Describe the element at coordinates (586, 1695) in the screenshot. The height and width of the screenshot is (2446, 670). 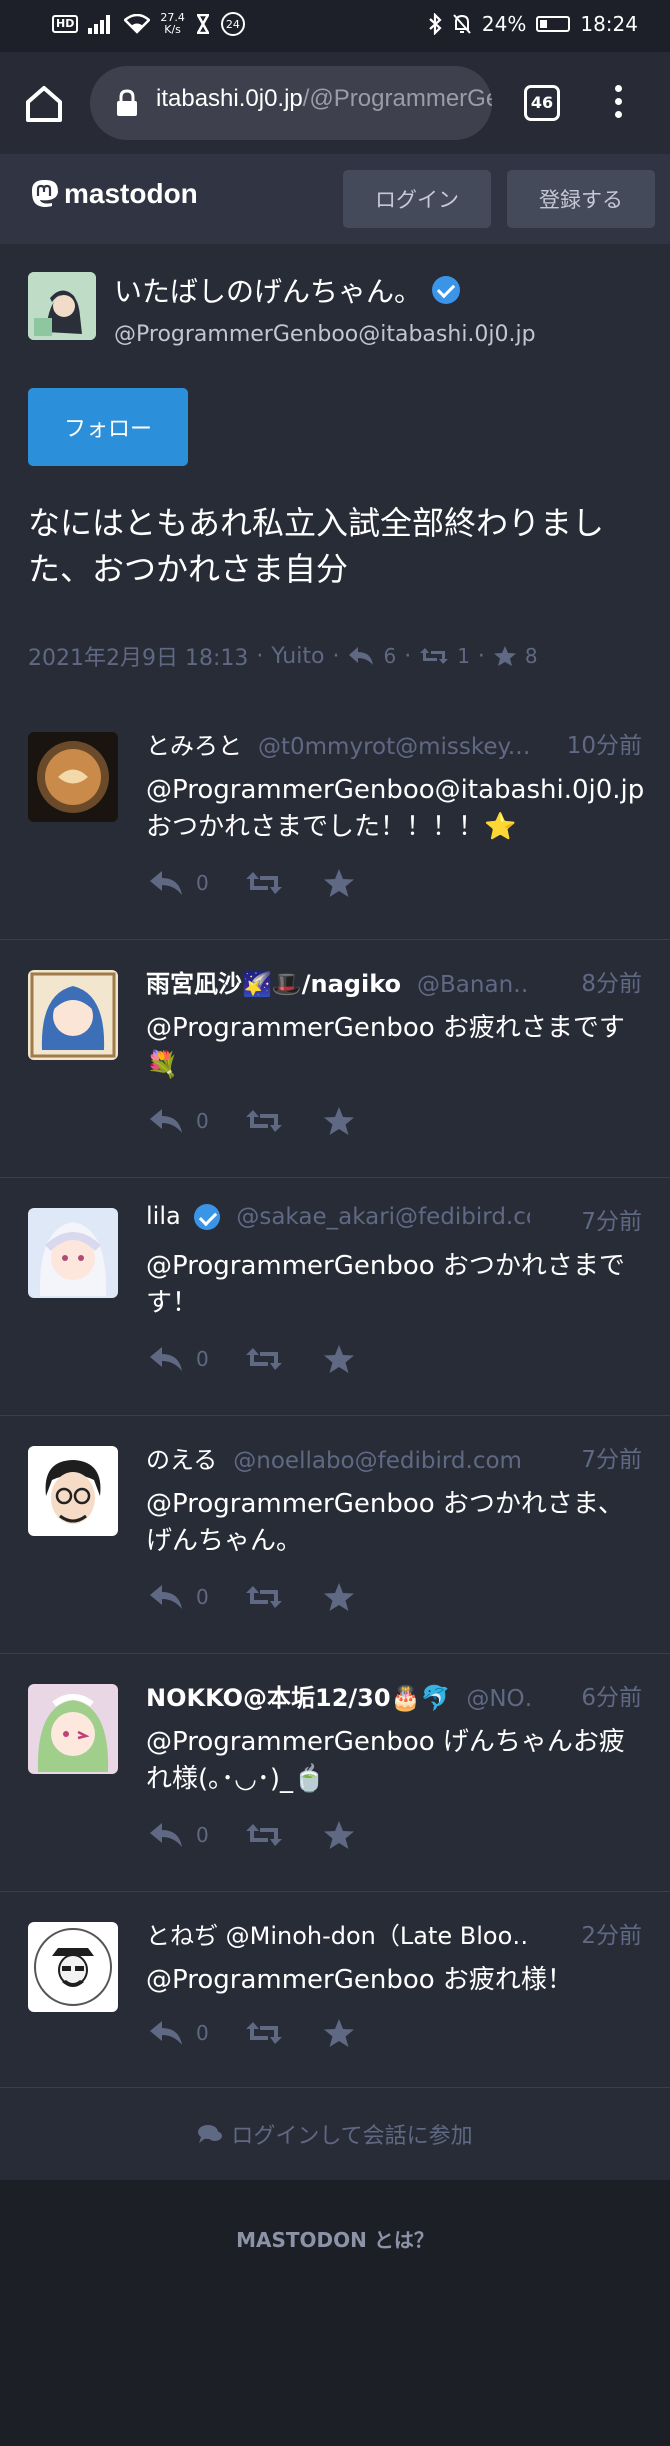
I see `relative-time: 6分前` at that location.